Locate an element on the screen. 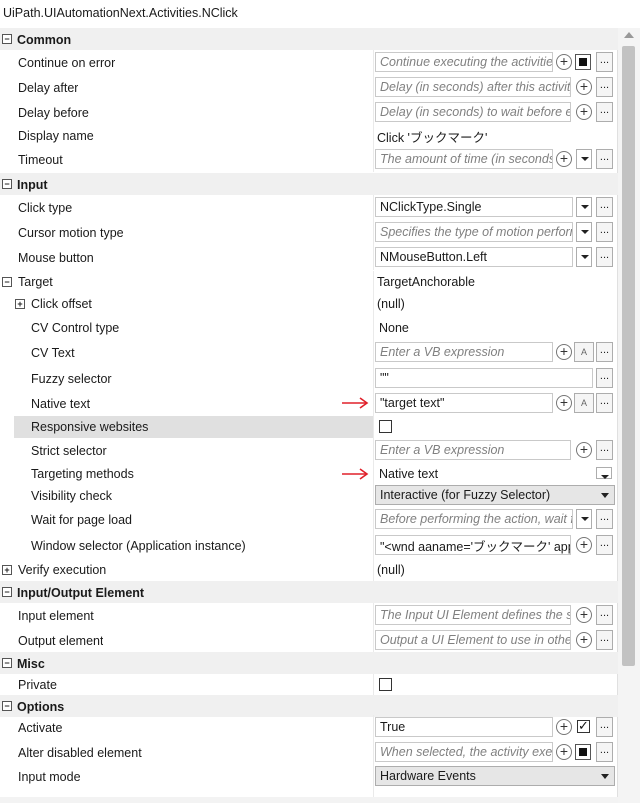 The width and height of the screenshot is (640, 803). private-checkbox is located at coordinates (385, 684).